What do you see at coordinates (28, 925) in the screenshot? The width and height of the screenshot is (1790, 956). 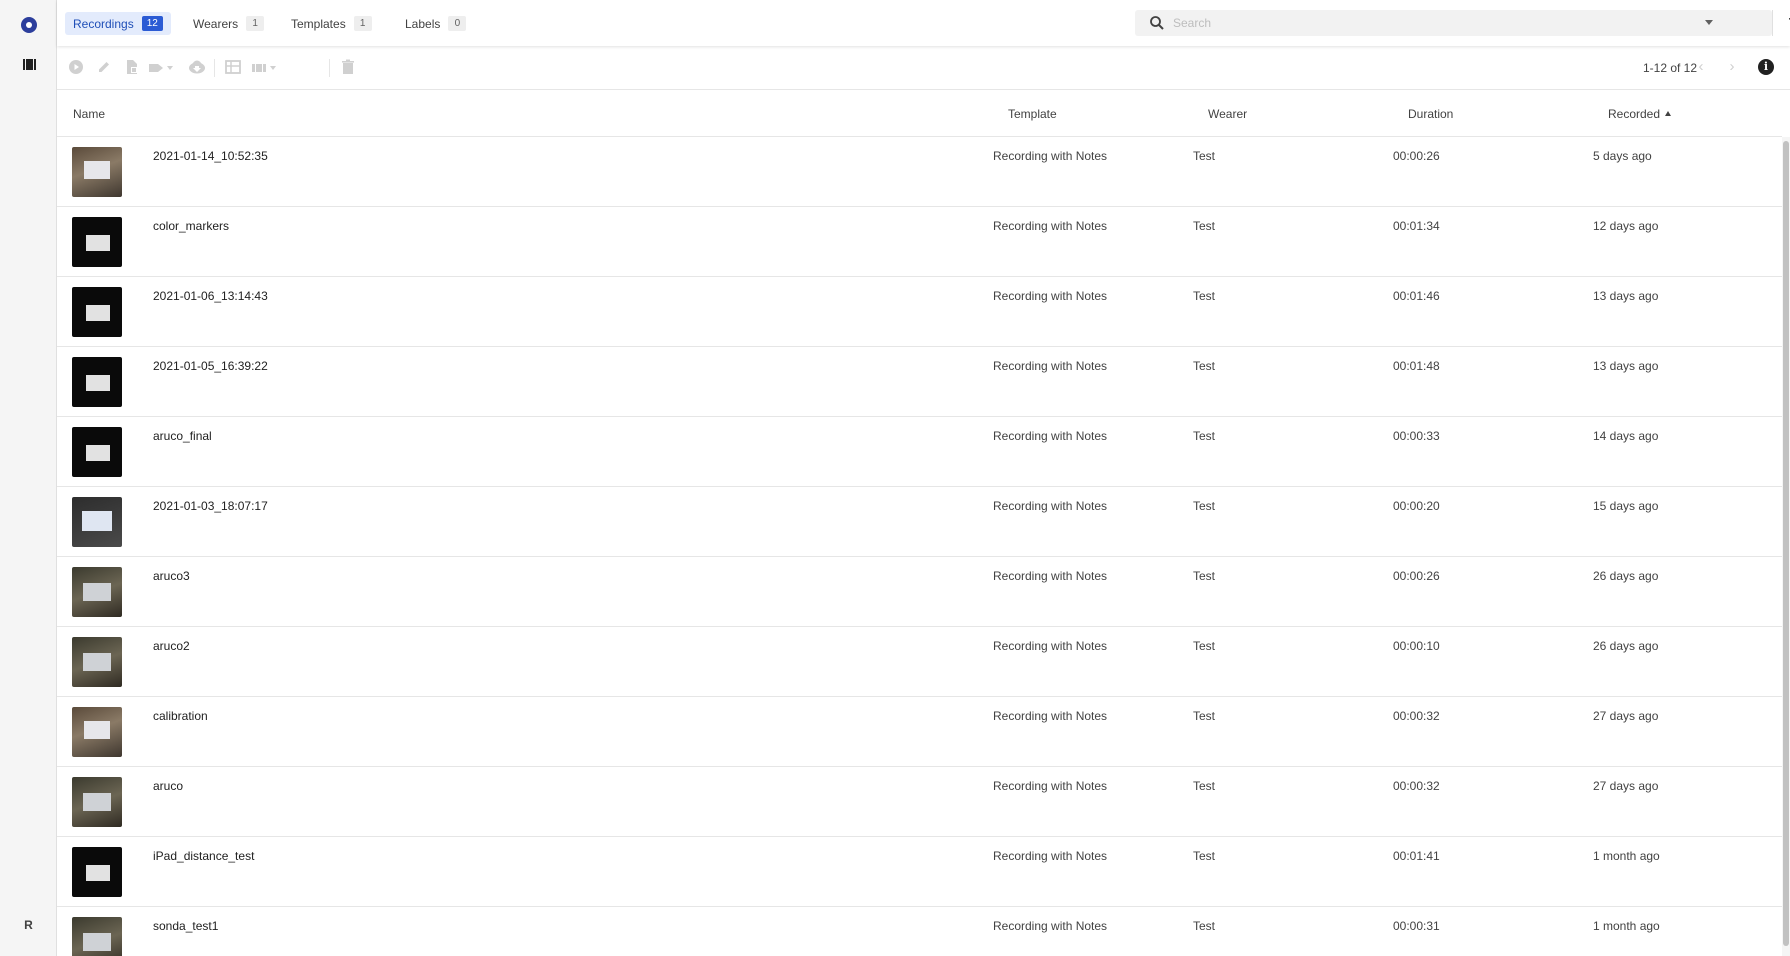 I see `user-avatar: R` at bounding box center [28, 925].